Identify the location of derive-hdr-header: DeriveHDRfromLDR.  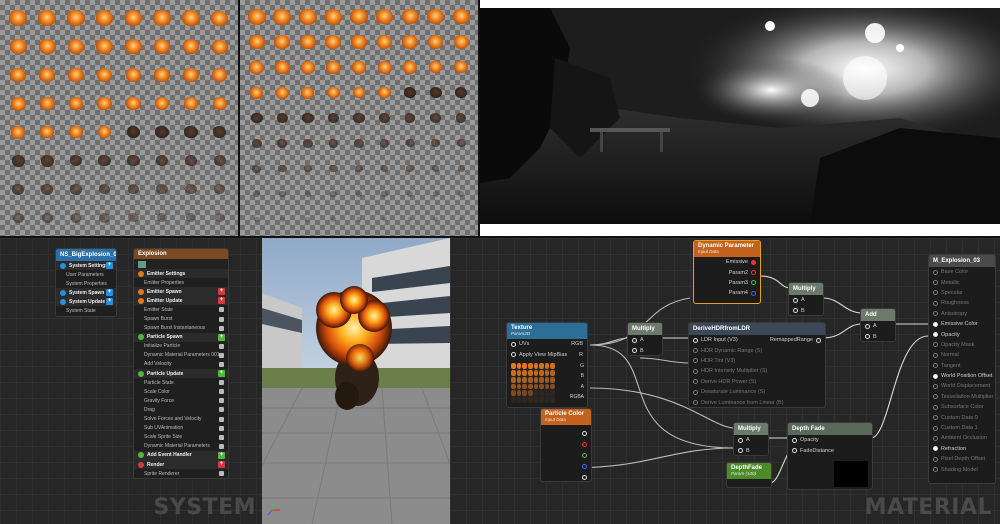
(757, 329).